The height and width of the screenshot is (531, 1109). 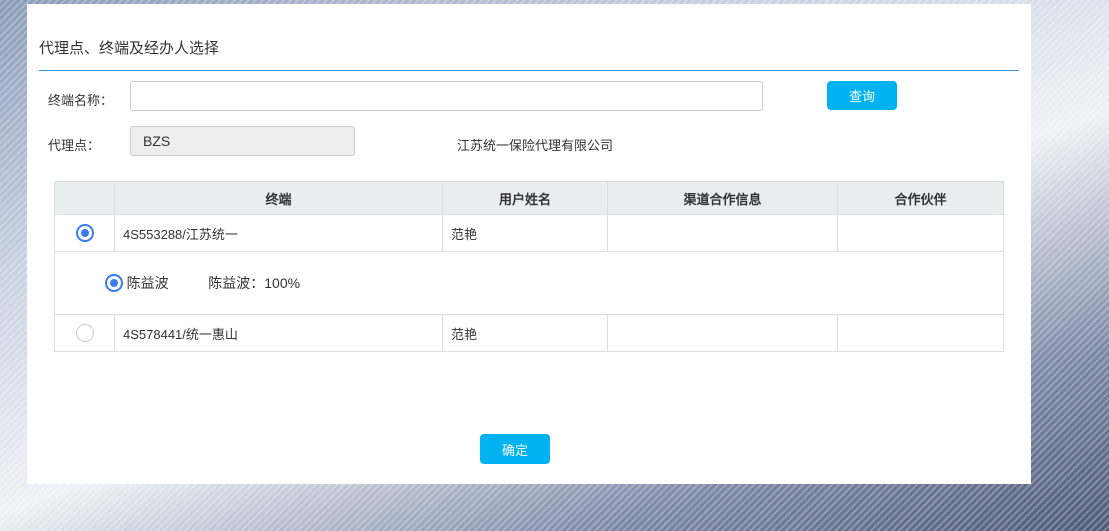 I want to click on agent-label: 代理点：, so click(x=74, y=145).